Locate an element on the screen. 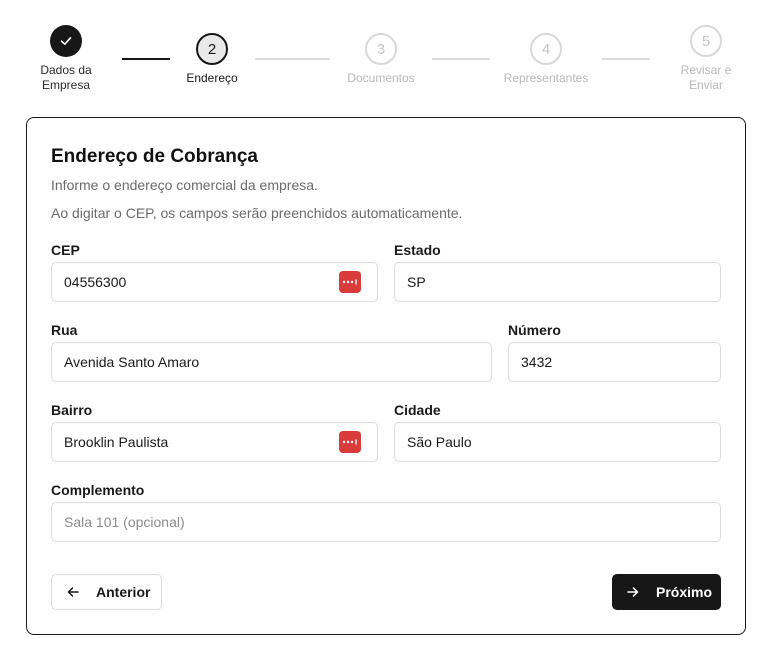  numero-label: Número is located at coordinates (534, 330).